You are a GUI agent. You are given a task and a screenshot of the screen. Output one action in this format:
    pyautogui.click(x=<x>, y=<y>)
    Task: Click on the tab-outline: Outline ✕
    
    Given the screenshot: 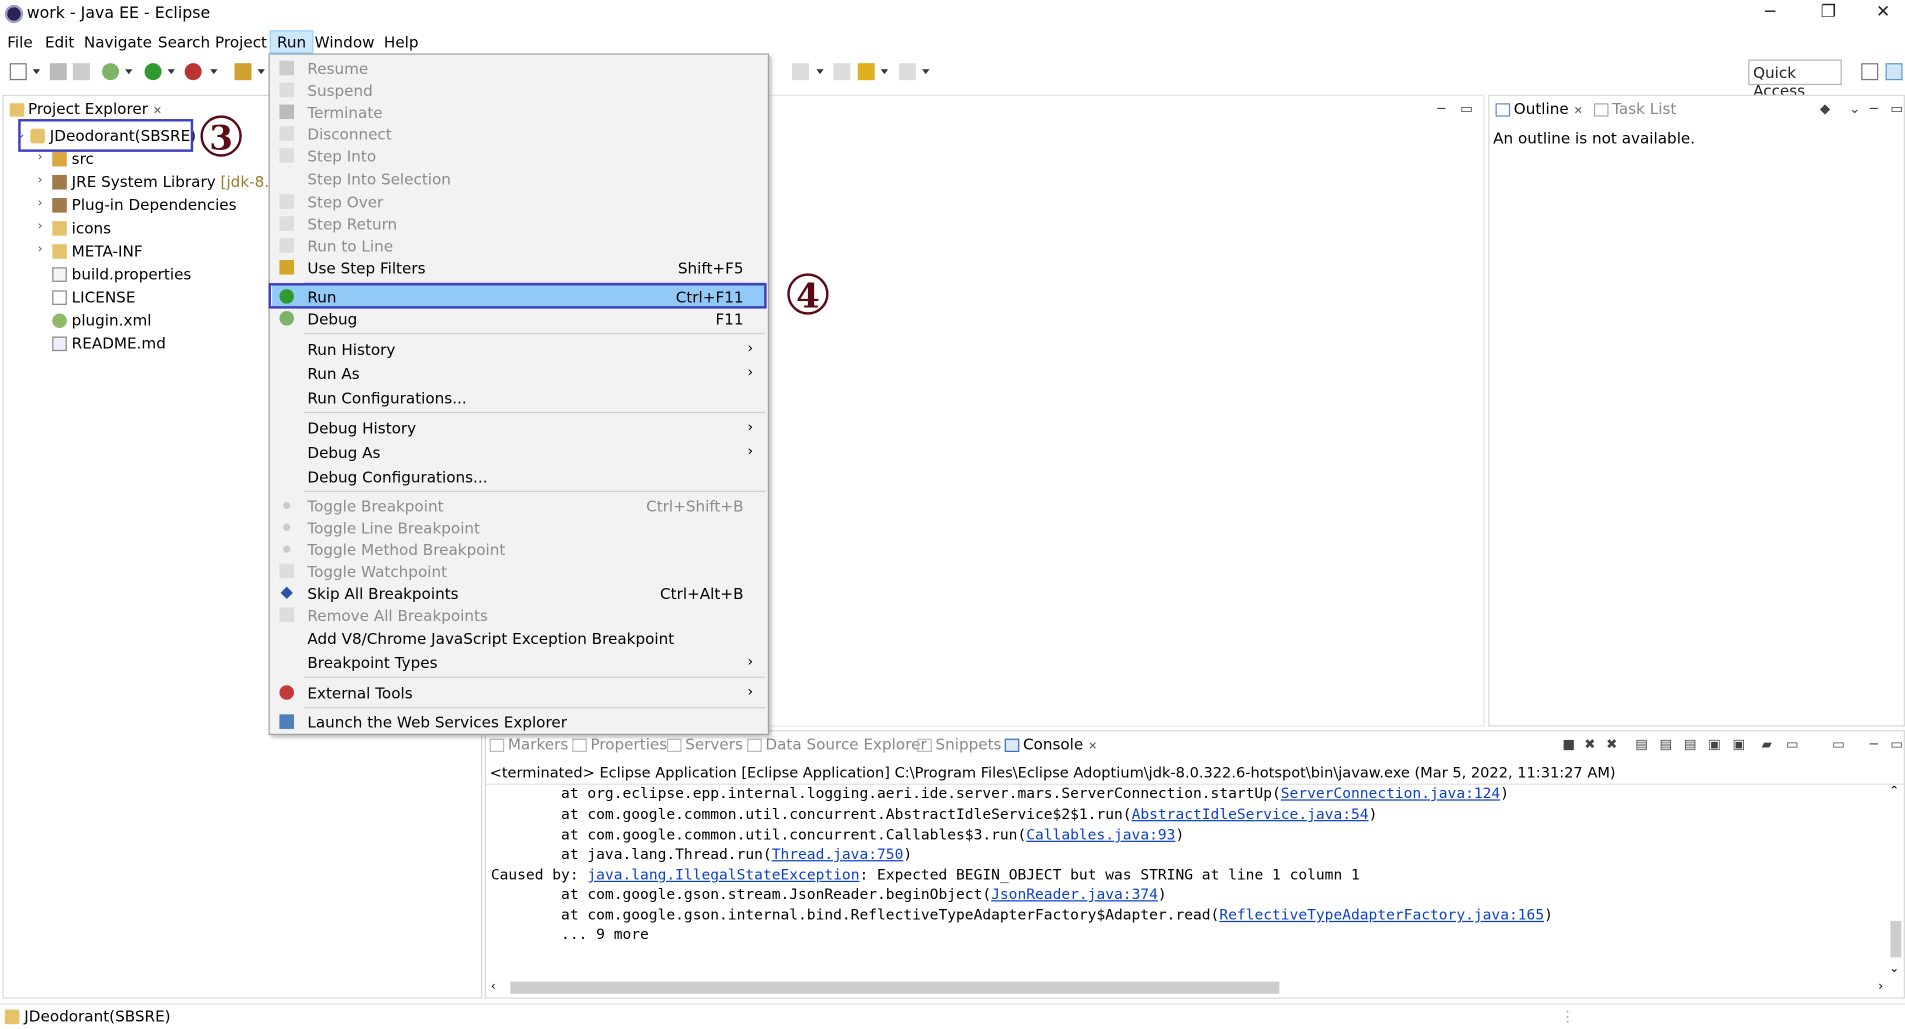 What is the action you would take?
    pyautogui.click(x=1539, y=110)
    